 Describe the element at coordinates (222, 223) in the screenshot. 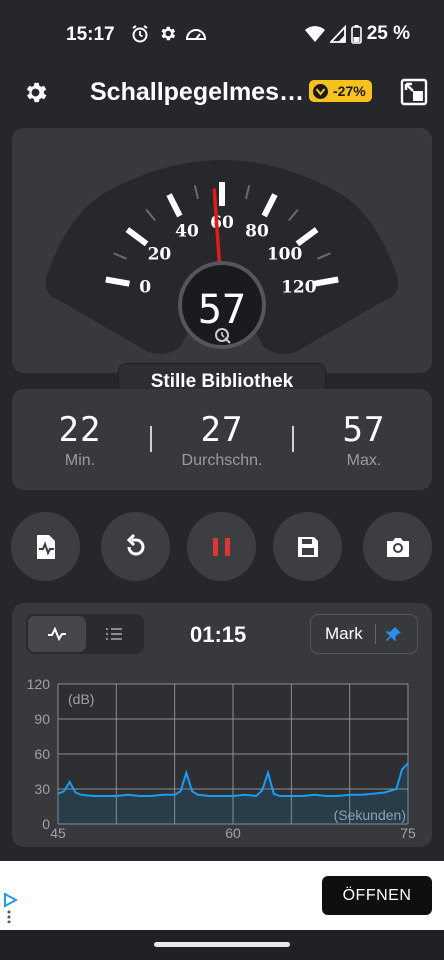

I see `gauge-tick-label: 60` at that location.